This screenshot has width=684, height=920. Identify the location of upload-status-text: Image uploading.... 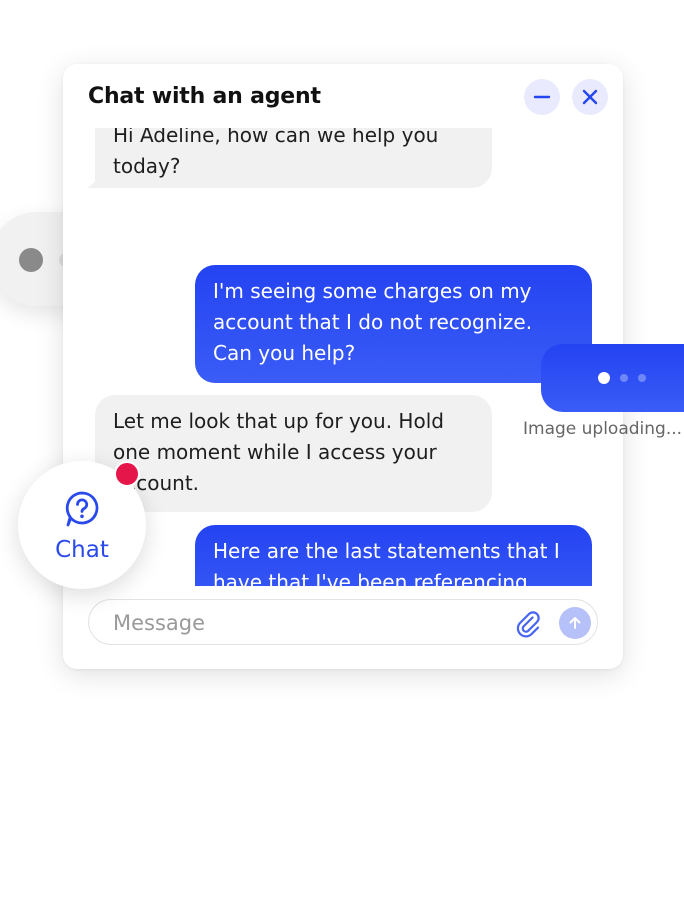
(603, 429).